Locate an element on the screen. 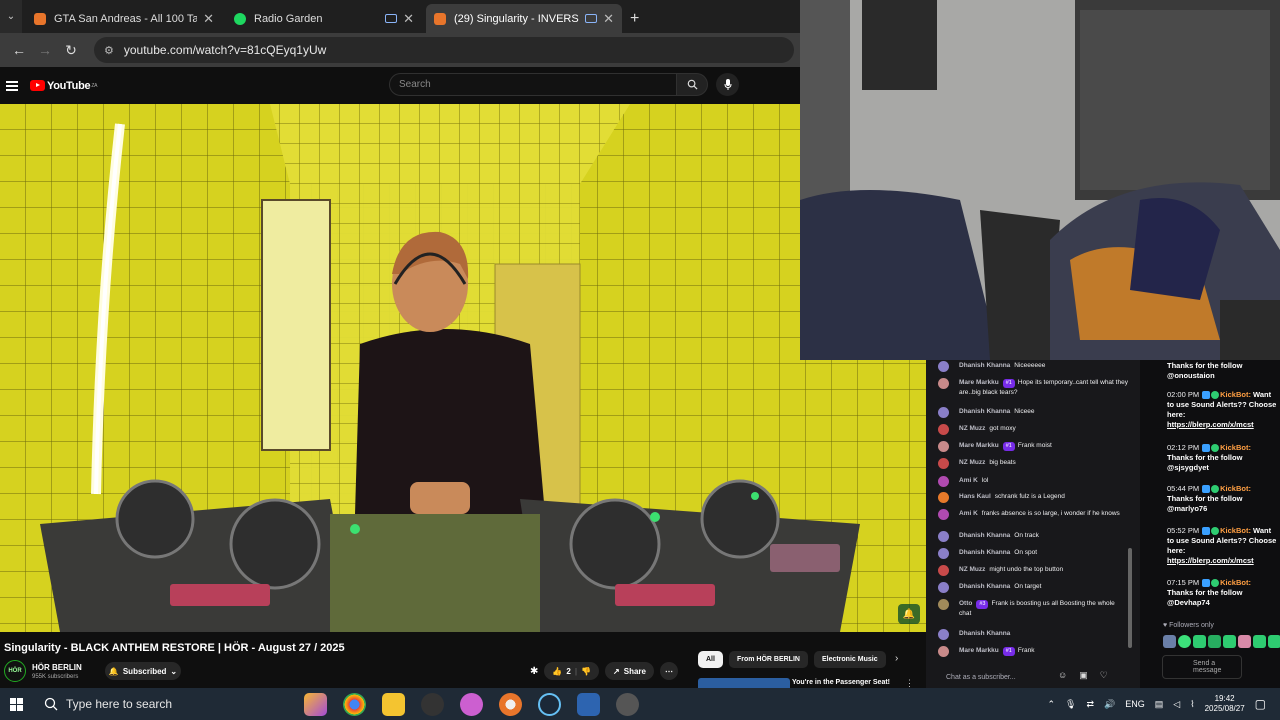  network-status-icon: ▤ is located at coordinates (1159, 704).